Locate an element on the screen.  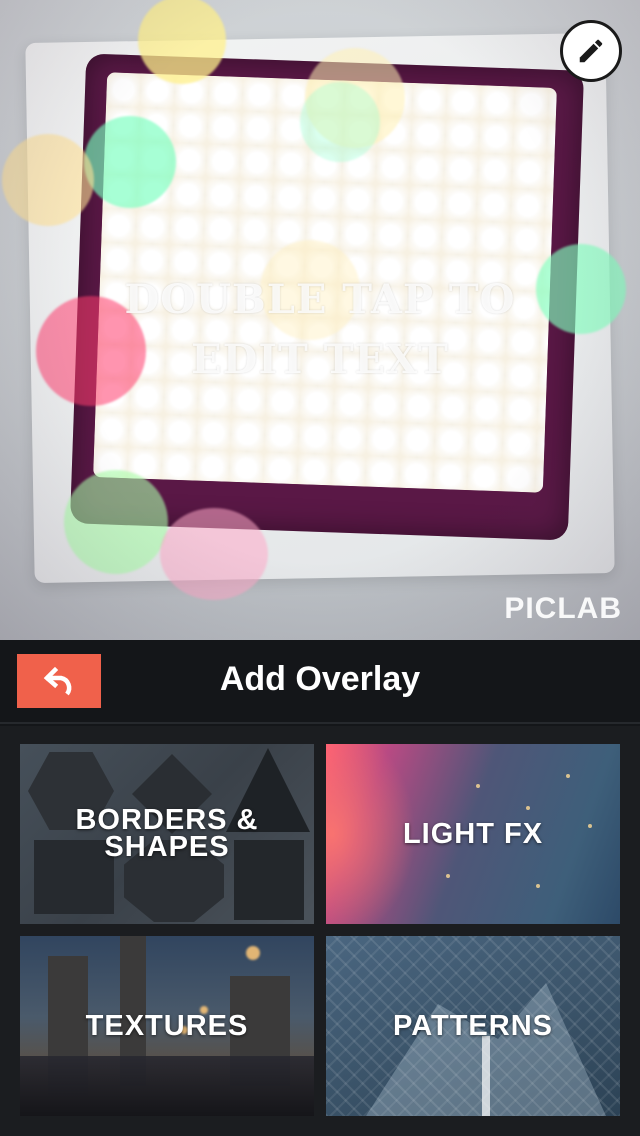
tile-label: BORDERS & SHAPES is located at coordinates (167, 833).